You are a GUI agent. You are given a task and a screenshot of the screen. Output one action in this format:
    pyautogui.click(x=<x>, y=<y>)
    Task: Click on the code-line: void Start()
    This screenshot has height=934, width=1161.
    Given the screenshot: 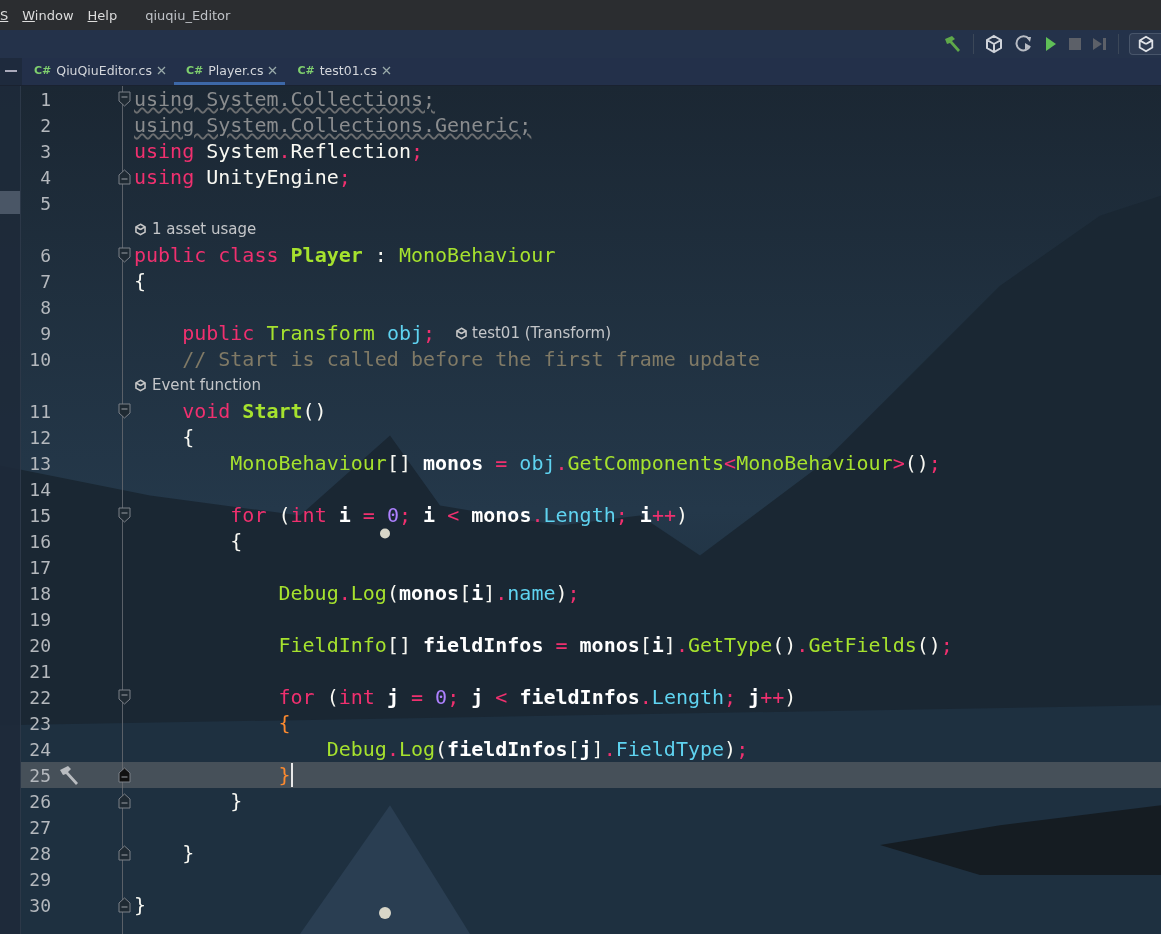 What is the action you would take?
    pyautogui.click(x=254, y=411)
    